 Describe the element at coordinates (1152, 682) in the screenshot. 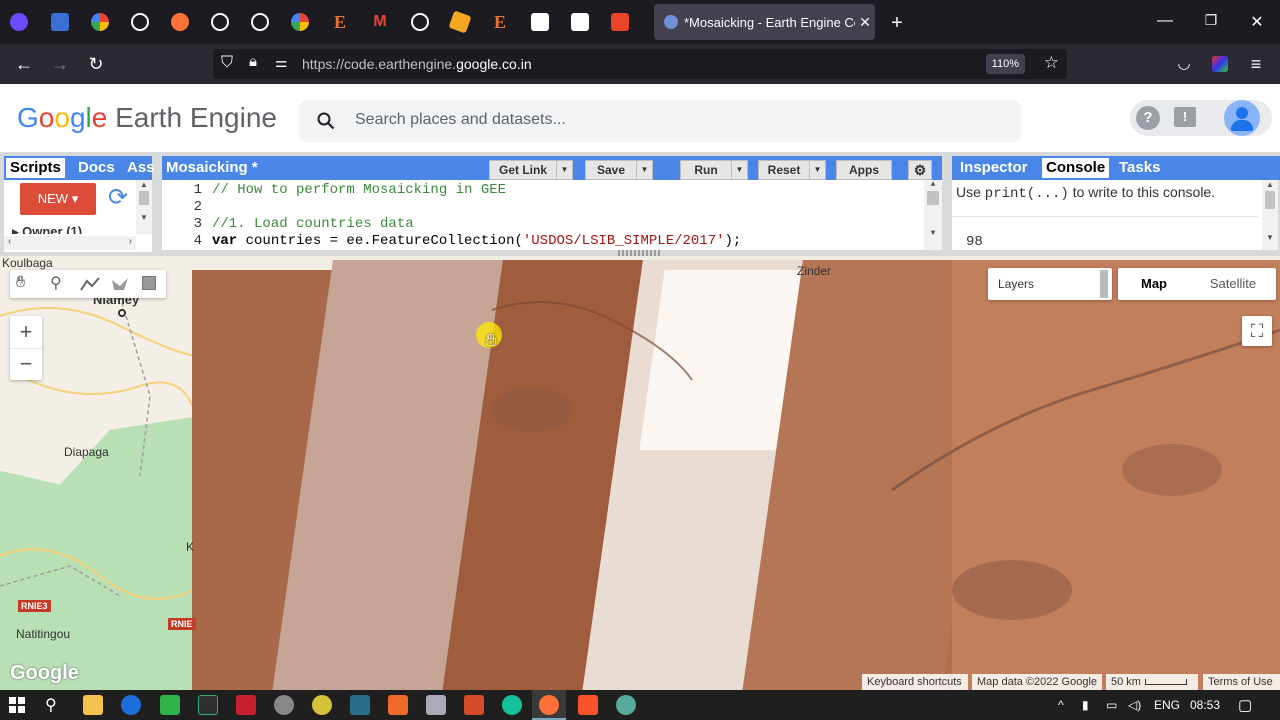

I see `scale-bar: 50 km` at that location.